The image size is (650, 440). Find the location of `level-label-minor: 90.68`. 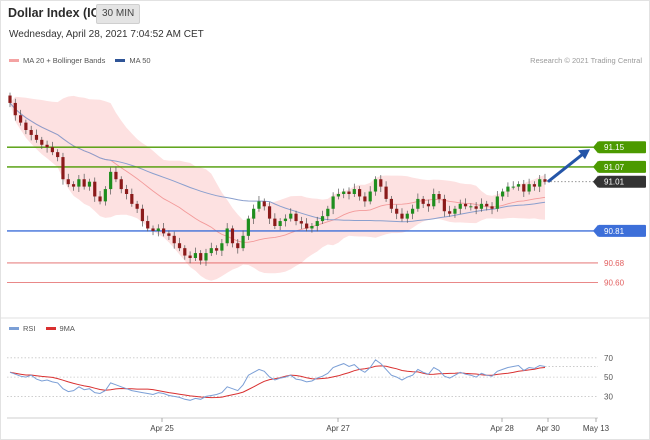

level-label-minor: 90.68 is located at coordinates (614, 263).